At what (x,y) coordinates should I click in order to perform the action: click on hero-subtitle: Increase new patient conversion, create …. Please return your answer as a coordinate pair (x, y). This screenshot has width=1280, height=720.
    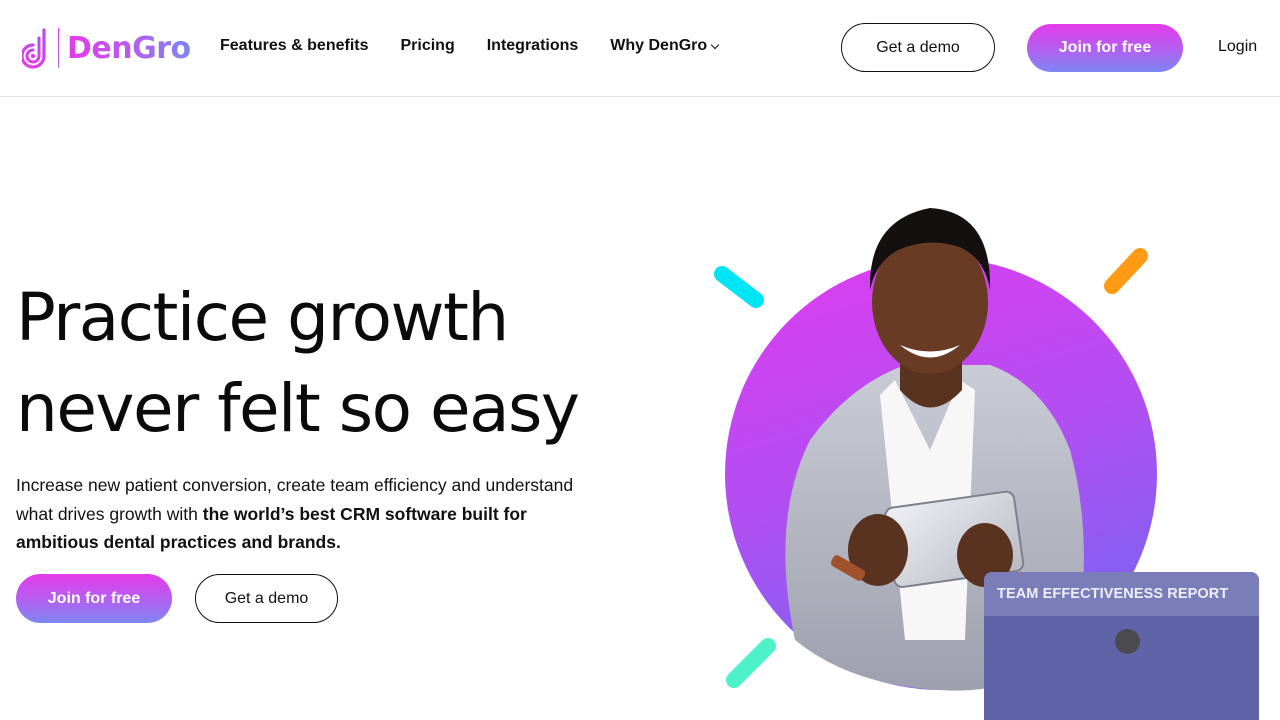
    Looking at the image, I should click on (306, 514).